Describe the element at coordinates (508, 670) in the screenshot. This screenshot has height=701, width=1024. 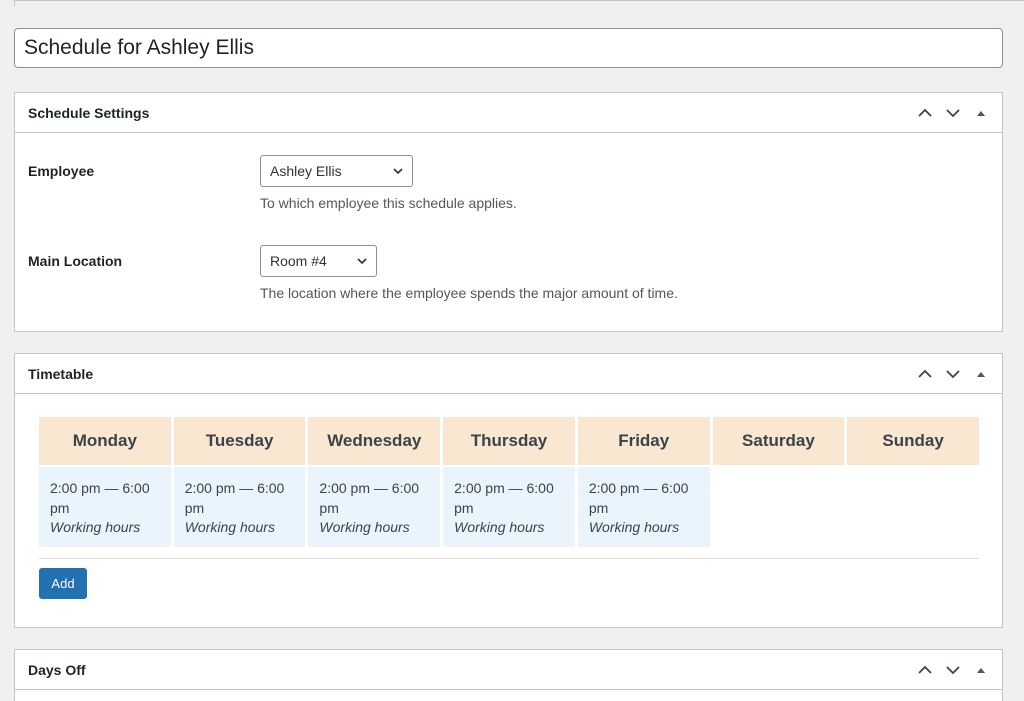
I see `panel-header: Days Off` at that location.